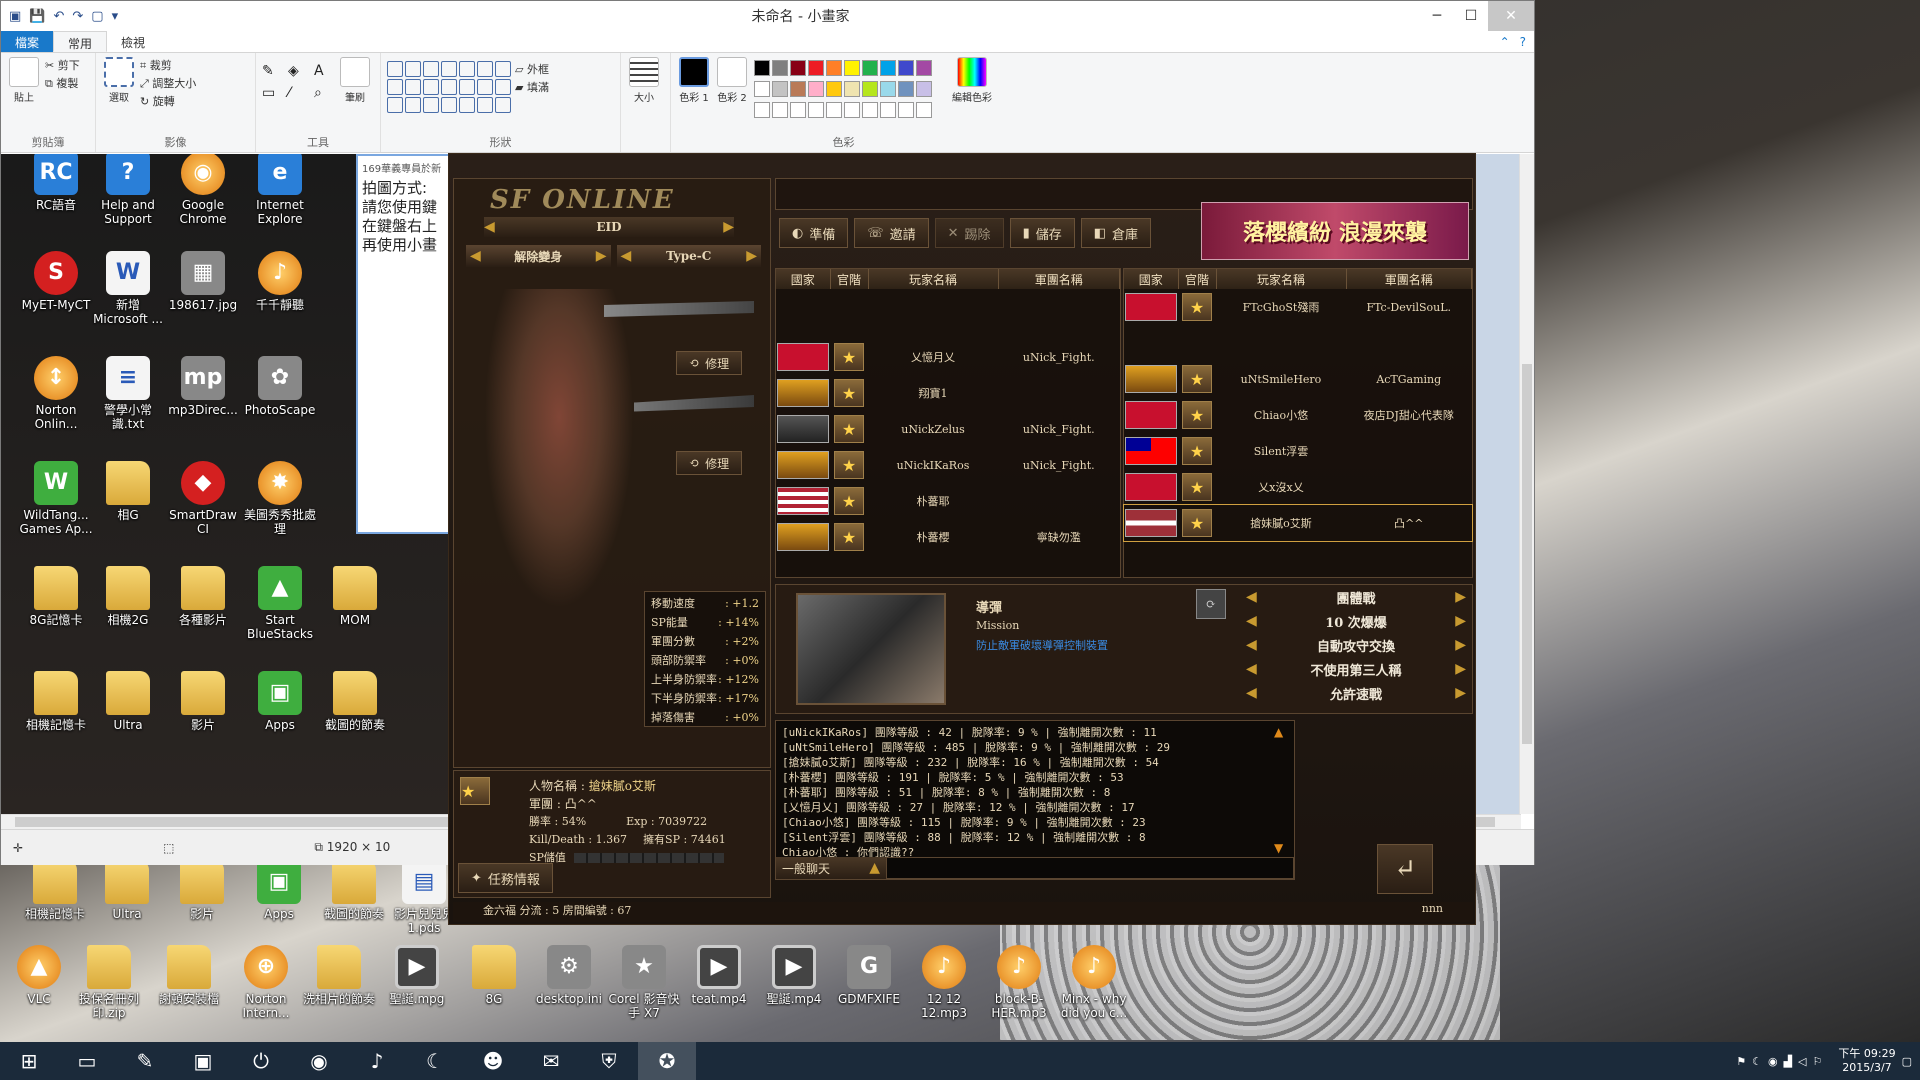  What do you see at coordinates (1356, 645) in the screenshot?
I see `mode-option: ◀ 自動攻守交換 ▶` at bounding box center [1356, 645].